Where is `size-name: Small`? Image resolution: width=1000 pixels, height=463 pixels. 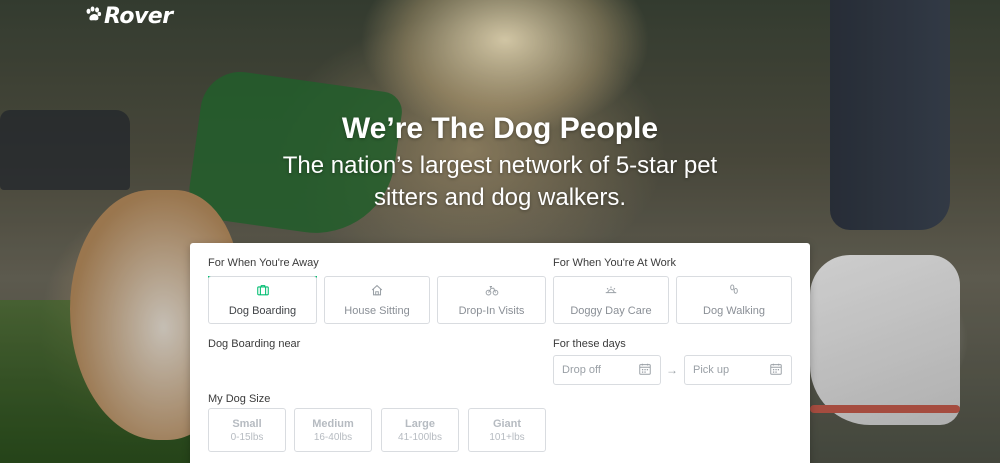 size-name: Small is located at coordinates (247, 423).